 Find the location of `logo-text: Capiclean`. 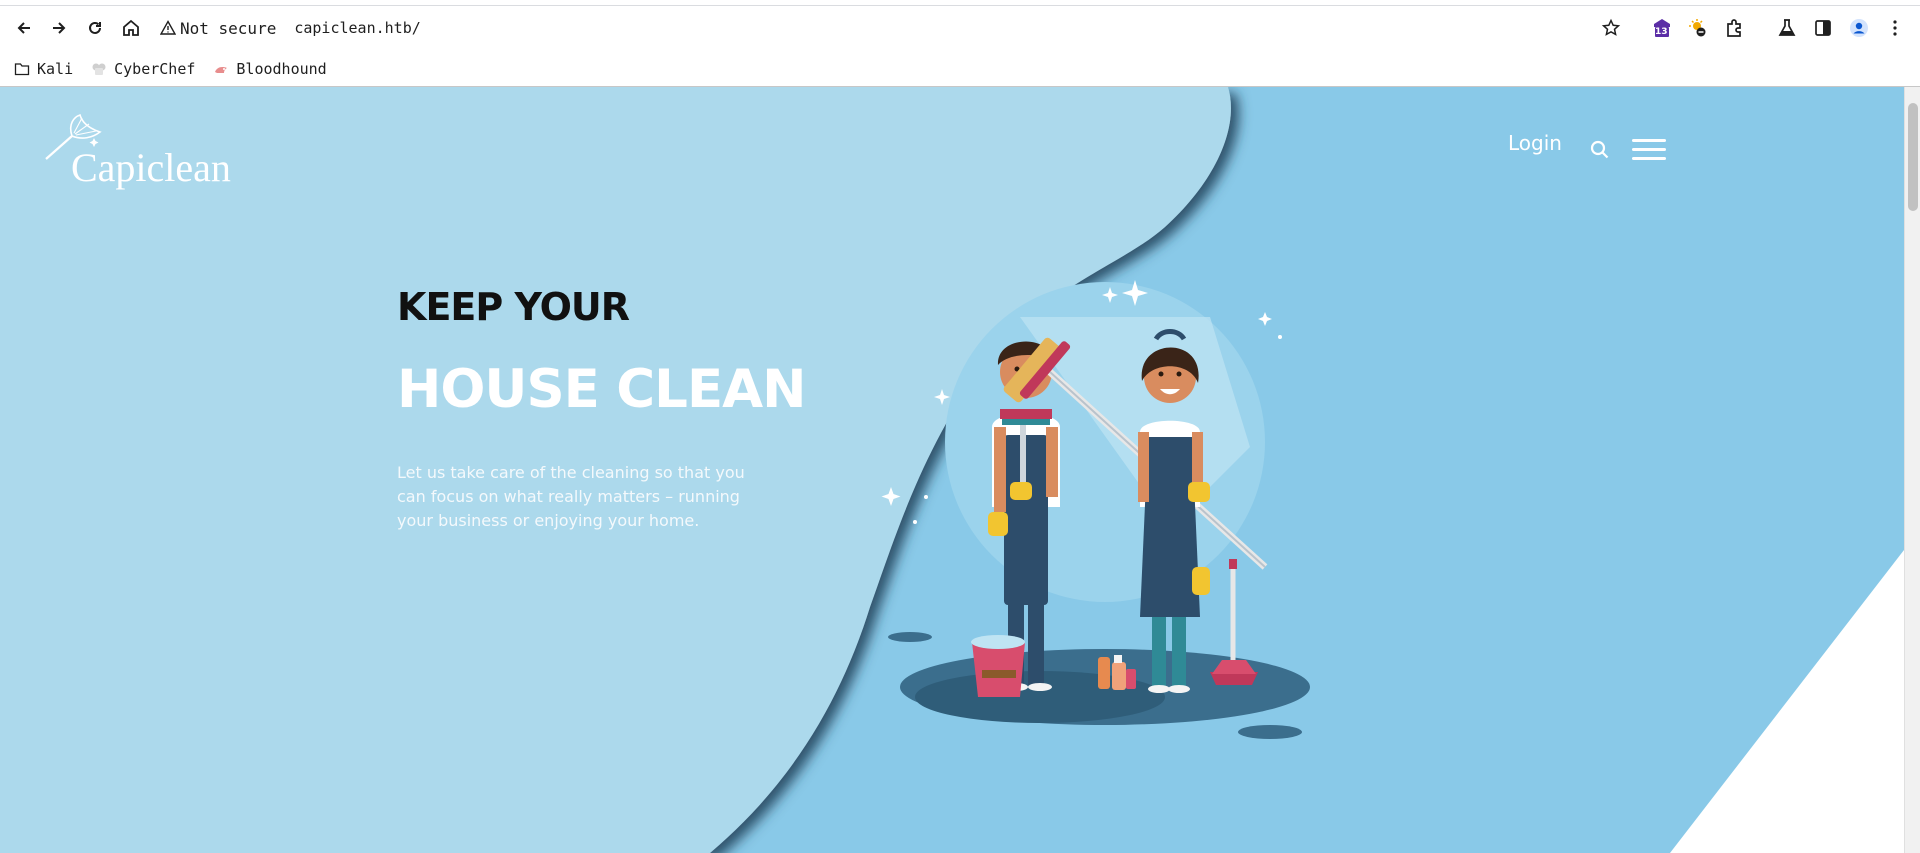

logo-text: Capiclean is located at coordinates (151, 167).